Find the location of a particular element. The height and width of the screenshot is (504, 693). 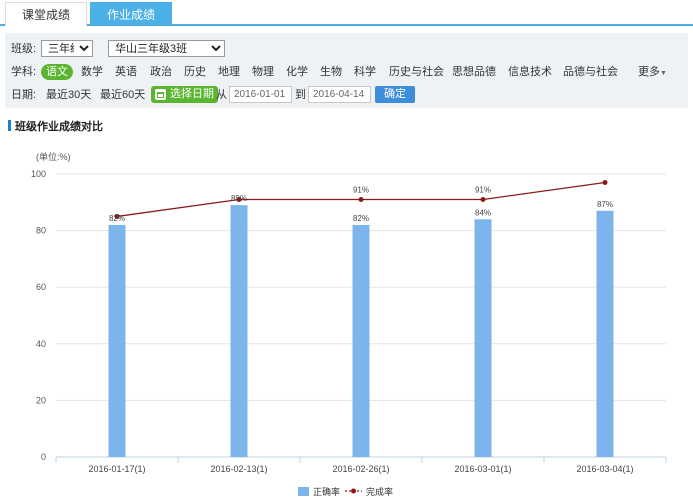

x-tick-label: 2016-02-13(1) is located at coordinates (238, 469).